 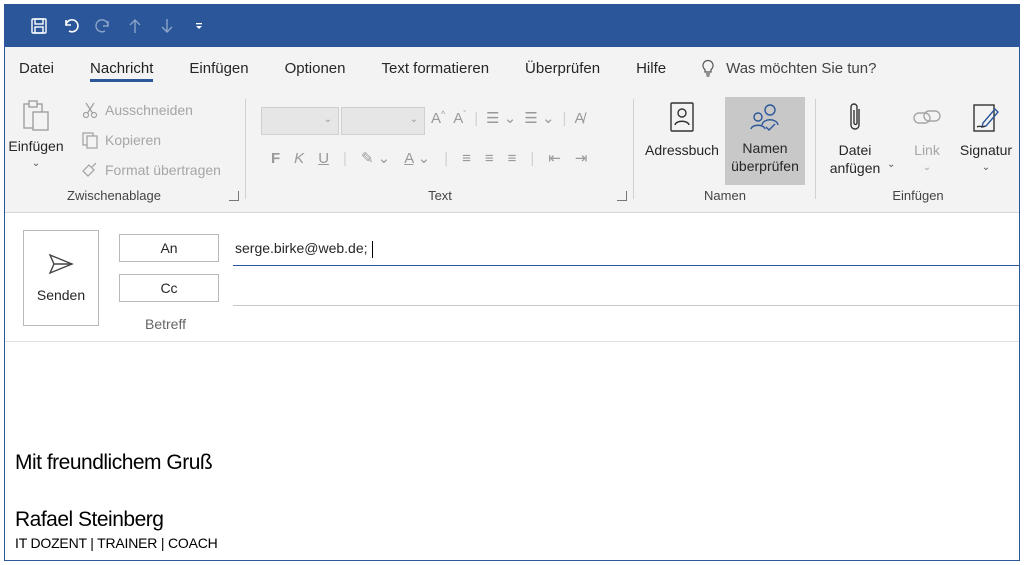 I want to click on tab-datei: Datei, so click(x=36, y=68).